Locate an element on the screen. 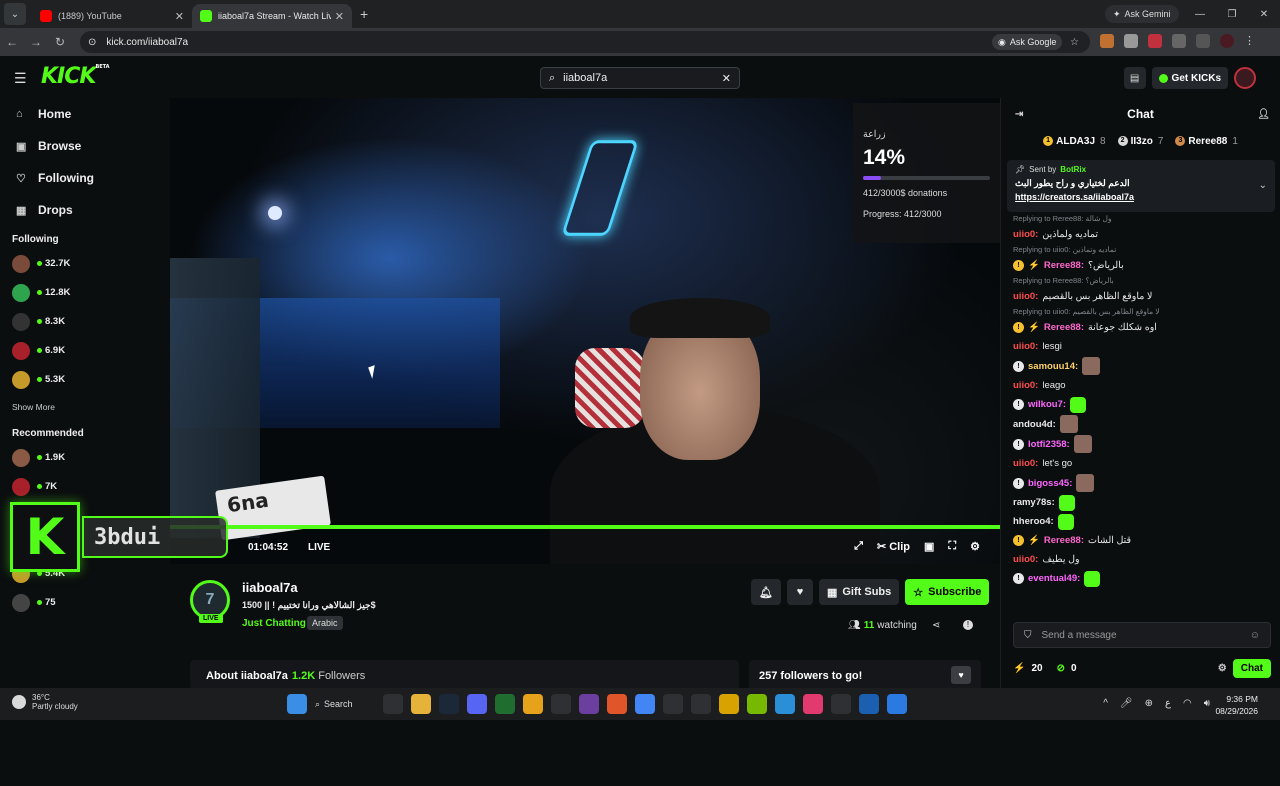 This screenshot has width=1280, height=786. fullscreen-icon: ⛶ is located at coordinates (952, 546).